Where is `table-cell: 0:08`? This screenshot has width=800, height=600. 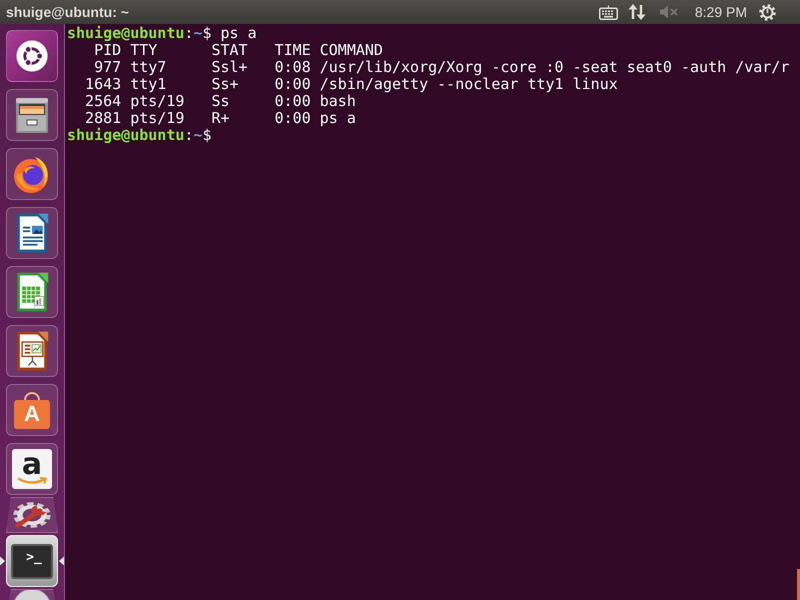 table-cell: 0:08 is located at coordinates (292, 67).